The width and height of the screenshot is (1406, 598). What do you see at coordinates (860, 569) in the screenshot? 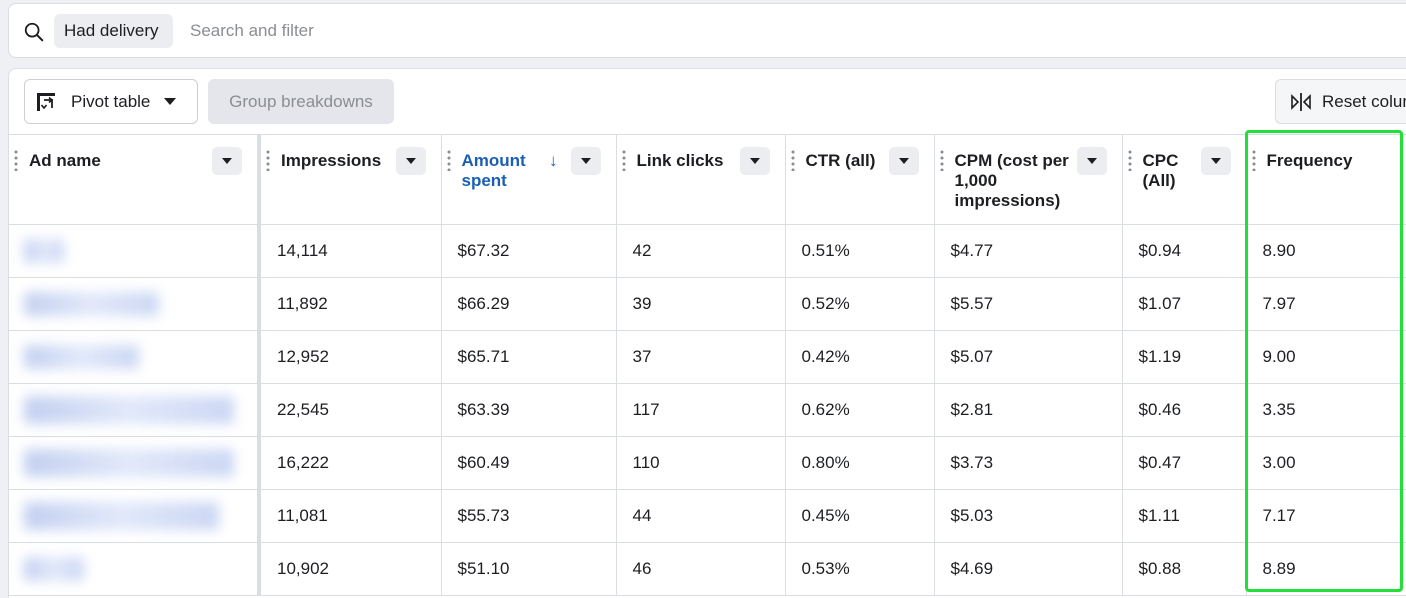
I see `ctr-cell: 0.53%` at bounding box center [860, 569].